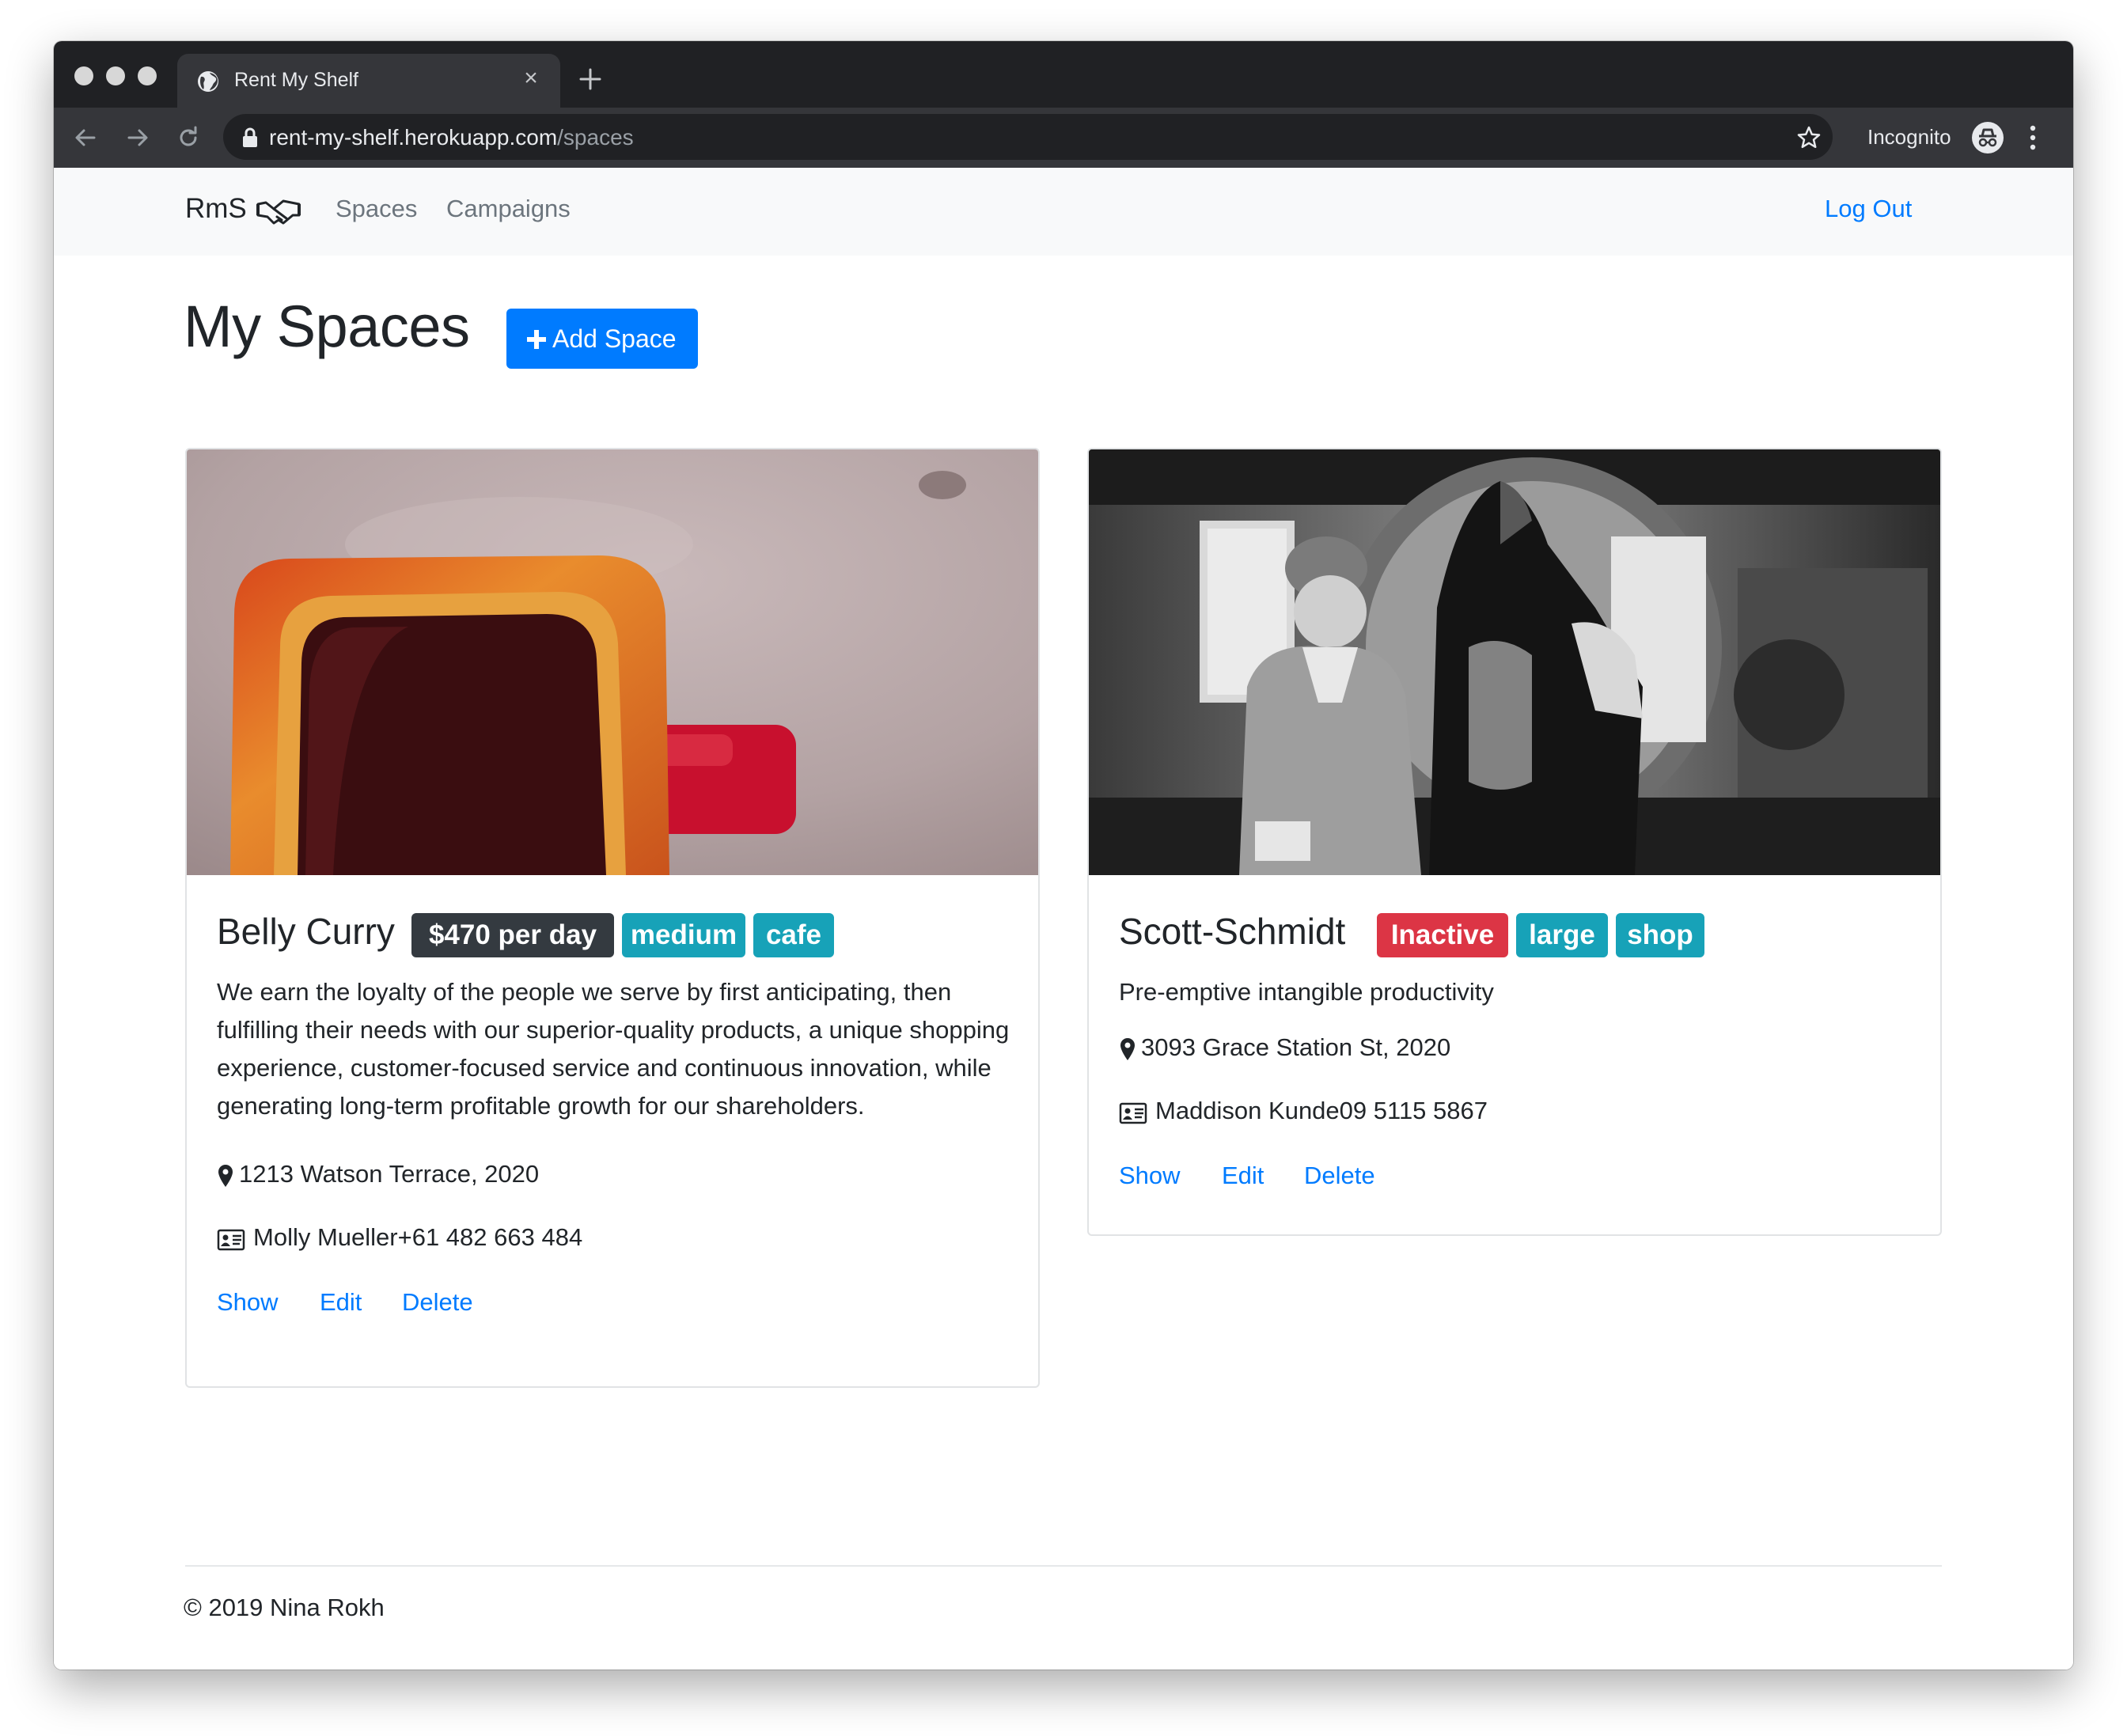 The height and width of the screenshot is (1736, 2127). I want to click on plus-icon, so click(537, 339).